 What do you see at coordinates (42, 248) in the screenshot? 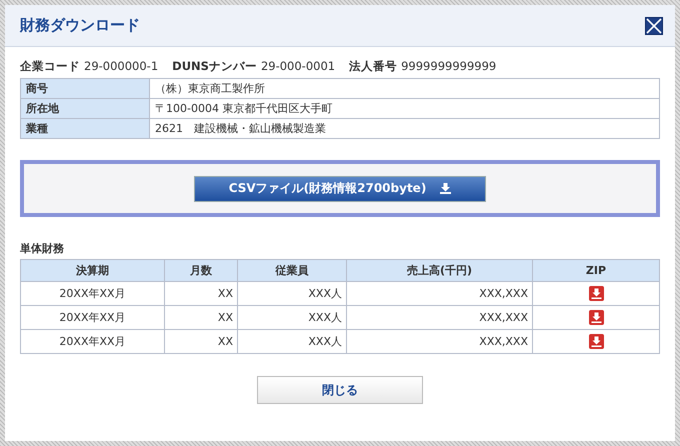
I see `section-title: 単体財務` at bounding box center [42, 248].